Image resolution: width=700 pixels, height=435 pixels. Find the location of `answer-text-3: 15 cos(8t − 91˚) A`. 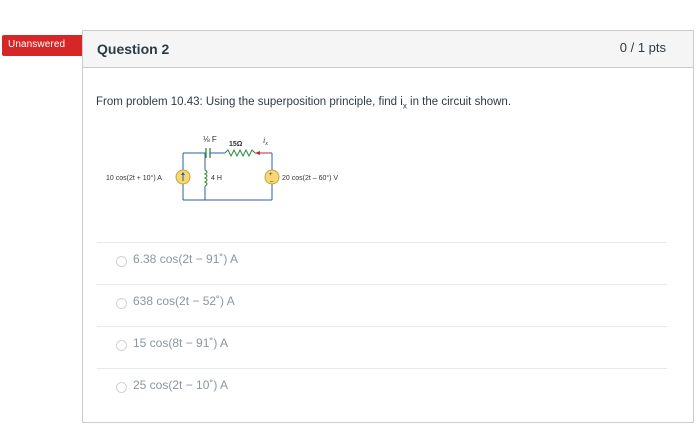

answer-text-3: 15 cos(8t − 91˚) A is located at coordinates (181, 343).